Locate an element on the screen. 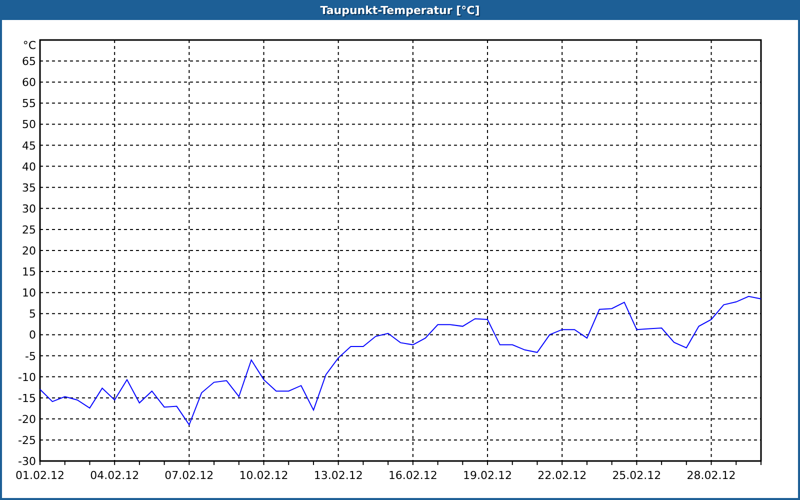 The height and width of the screenshot is (500, 800). y-tick-label: 45 is located at coordinates (29, 145).